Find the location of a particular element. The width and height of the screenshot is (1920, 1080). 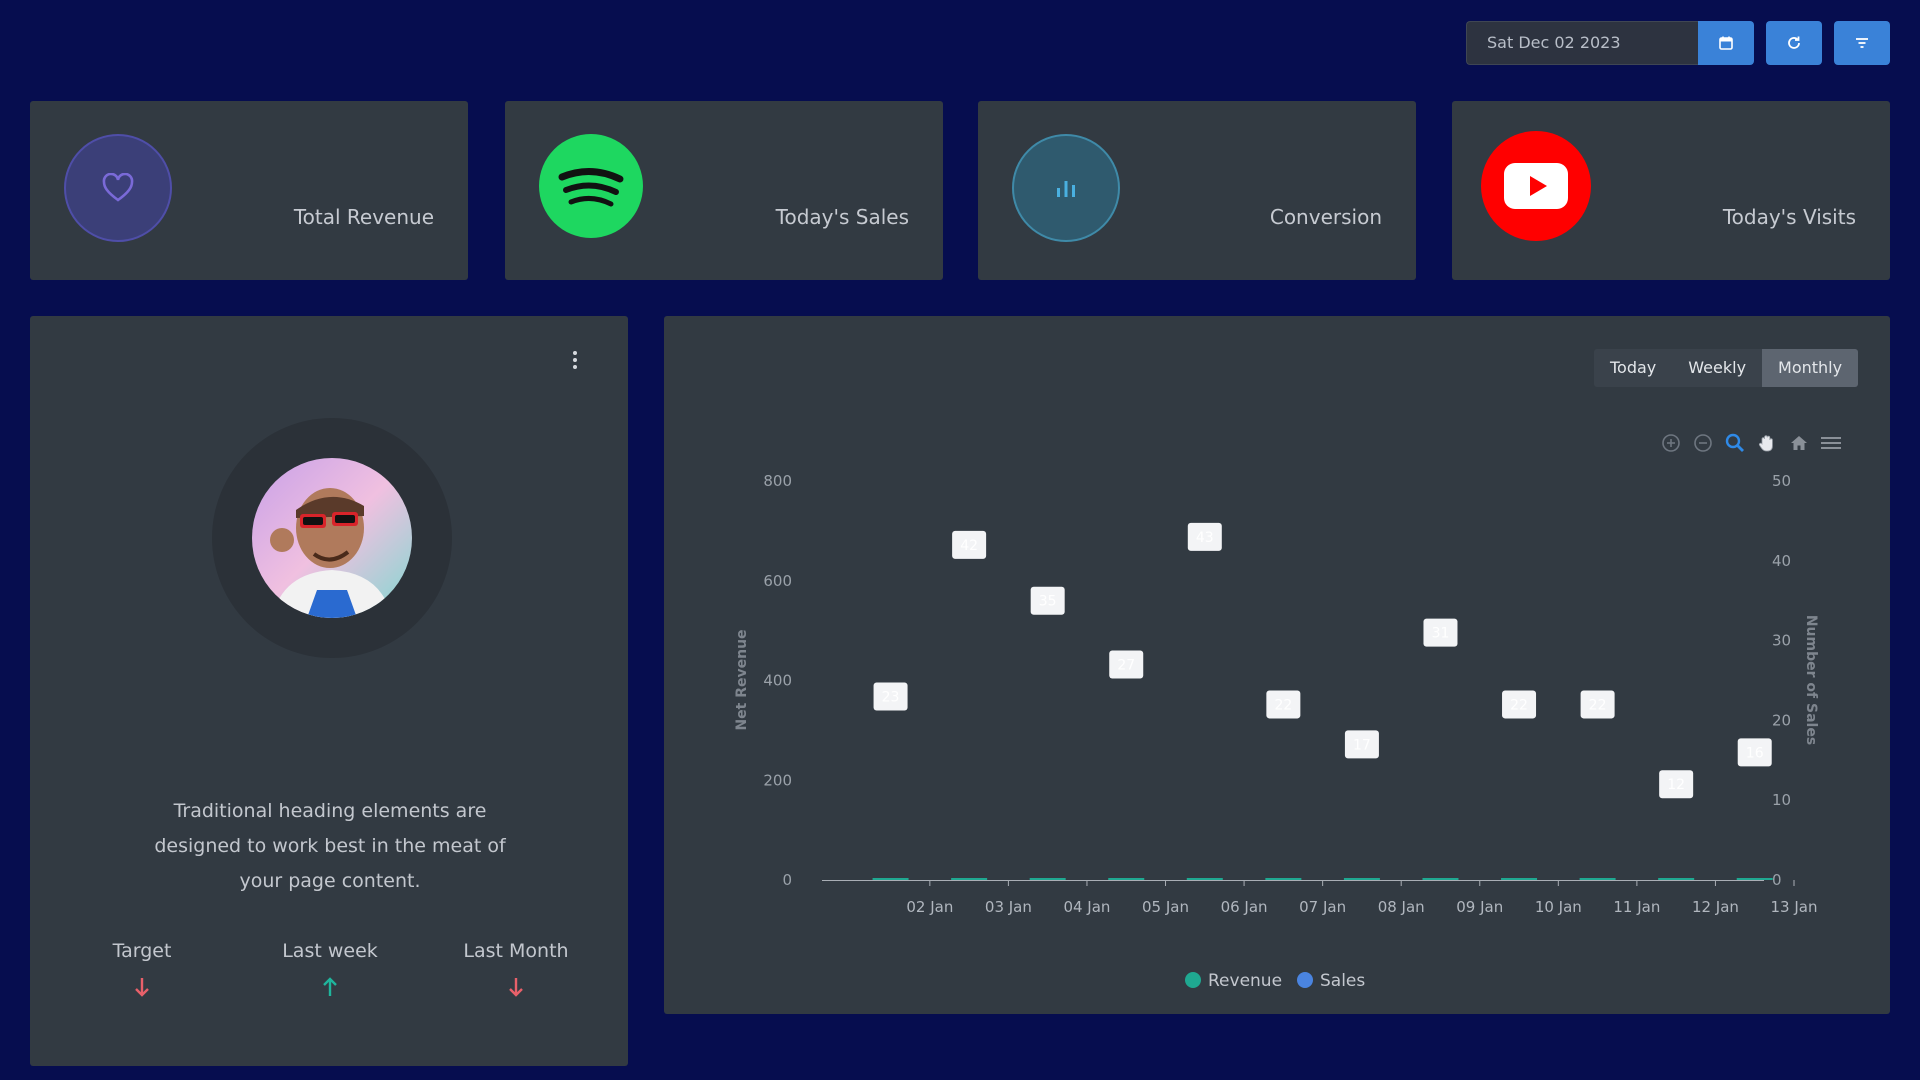

y2-tick-label: 10 is located at coordinates (1781, 800).